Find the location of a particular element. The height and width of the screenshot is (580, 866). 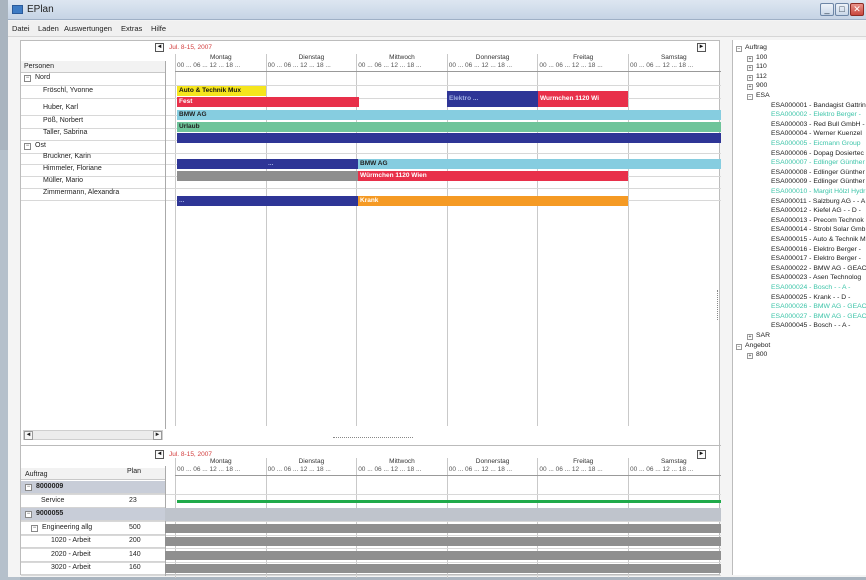

minimize-icon: _ is located at coordinates (827, 9).